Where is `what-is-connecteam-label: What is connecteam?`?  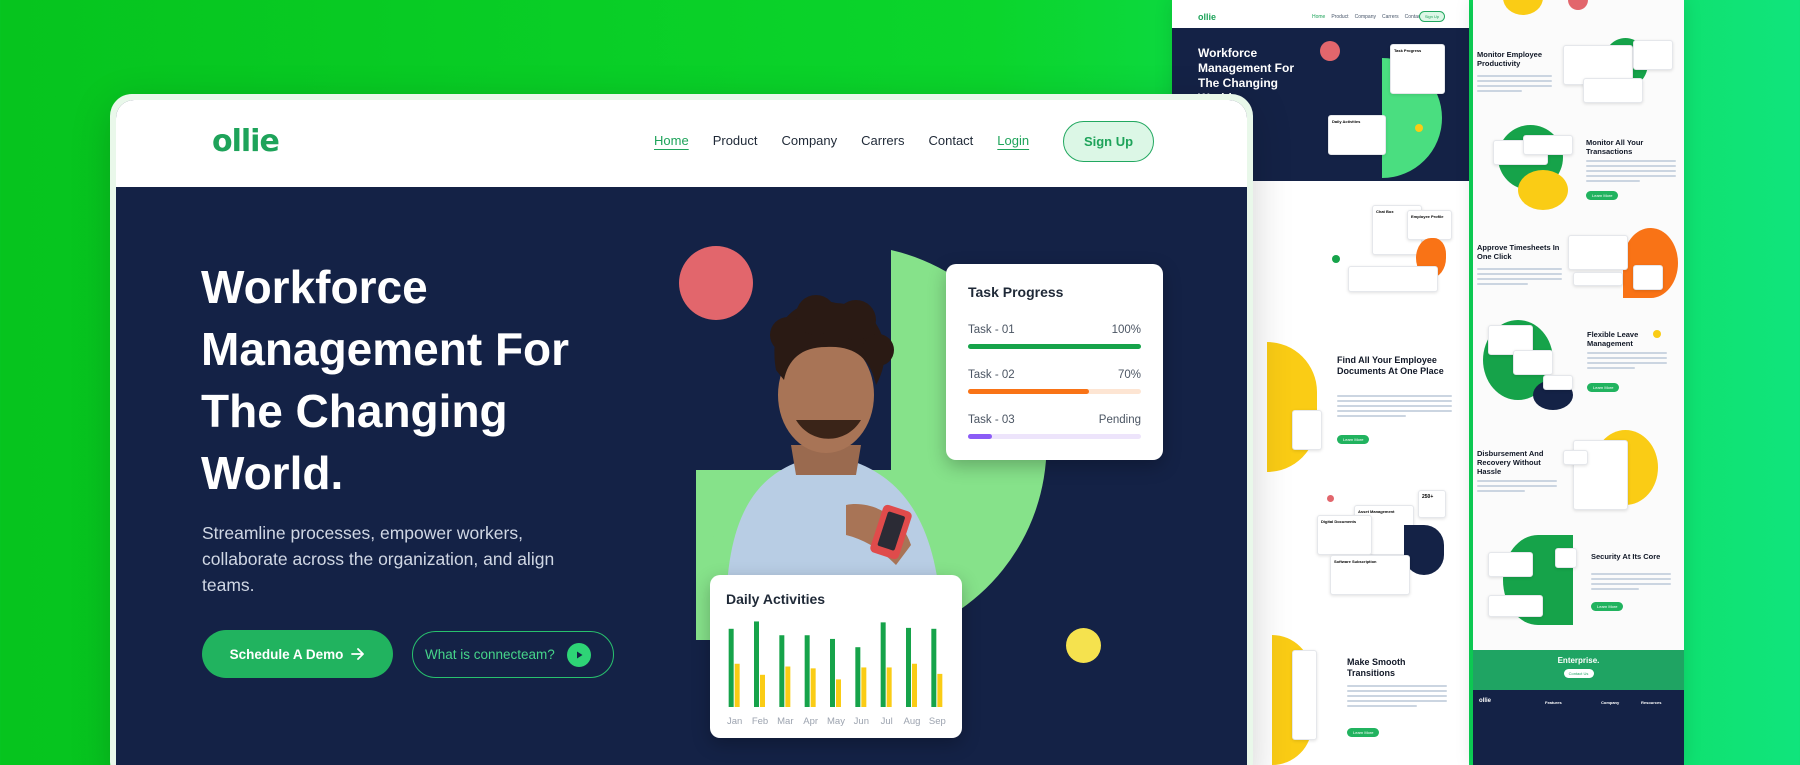
what-is-connecteam-label: What is connecteam? is located at coordinates (490, 654).